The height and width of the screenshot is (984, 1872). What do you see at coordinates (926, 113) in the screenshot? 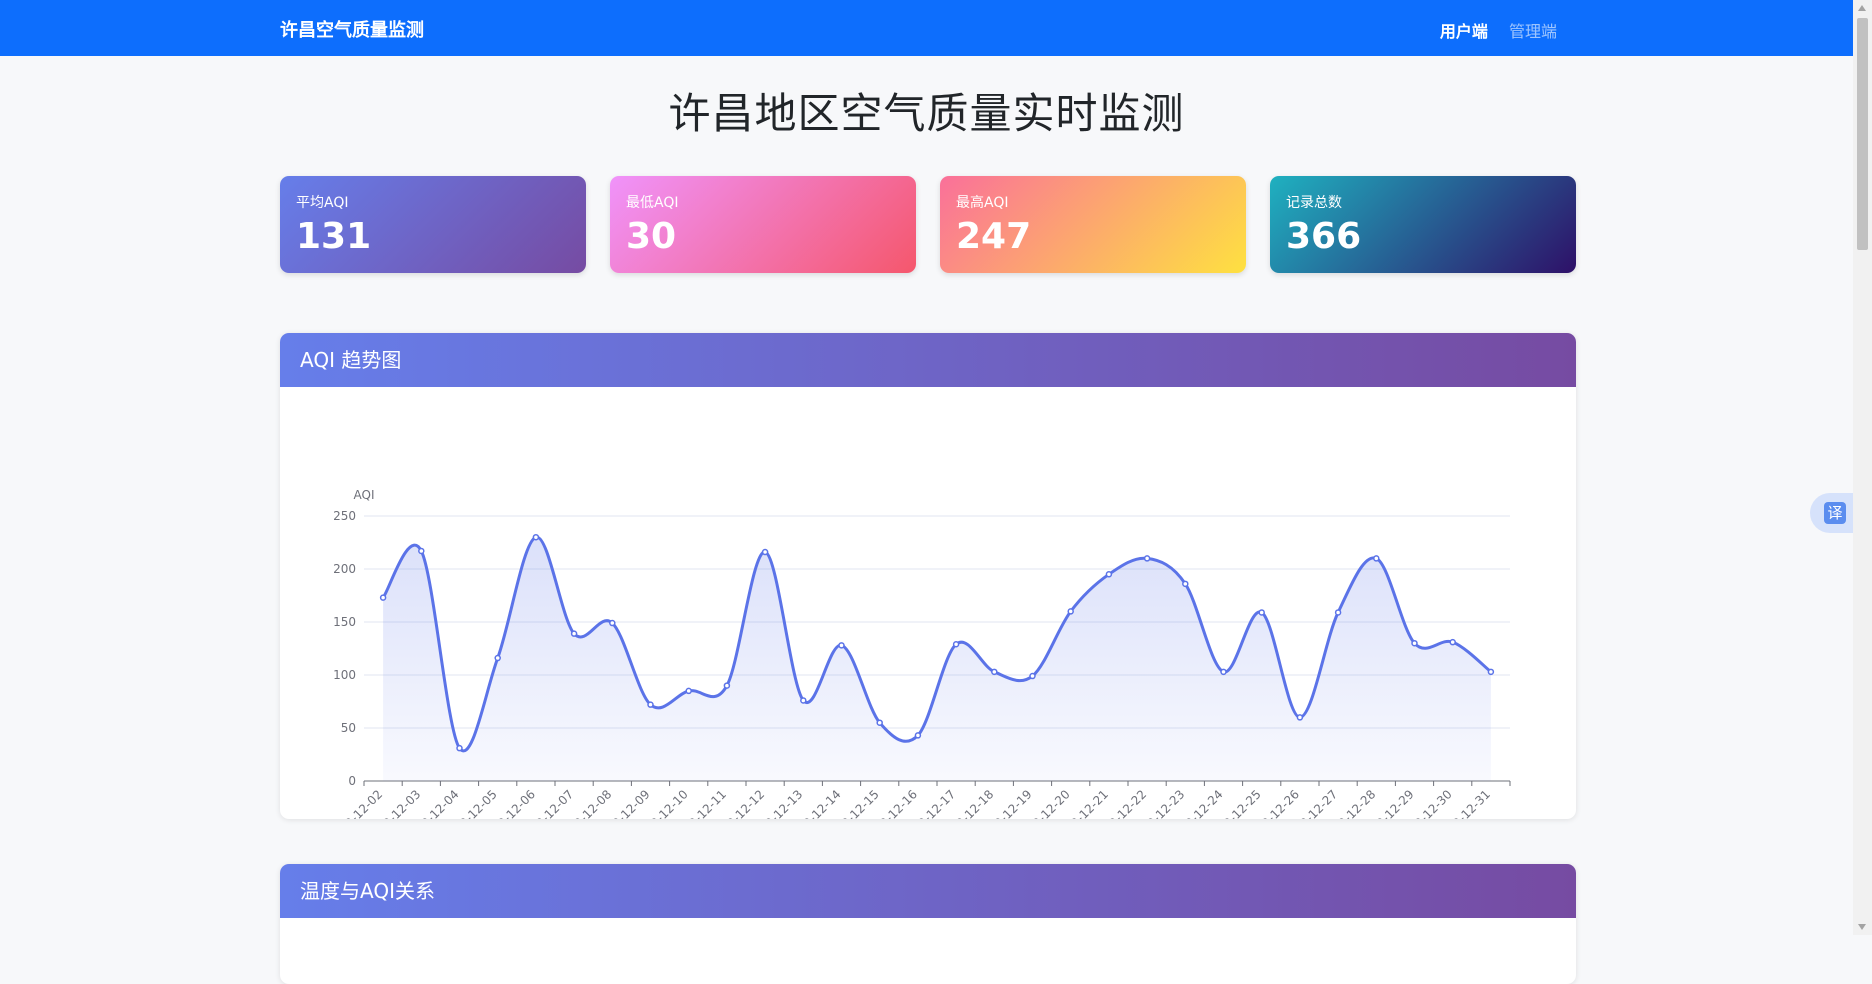
I see `page-title: 许昌地区空气质量实时监测` at bounding box center [926, 113].